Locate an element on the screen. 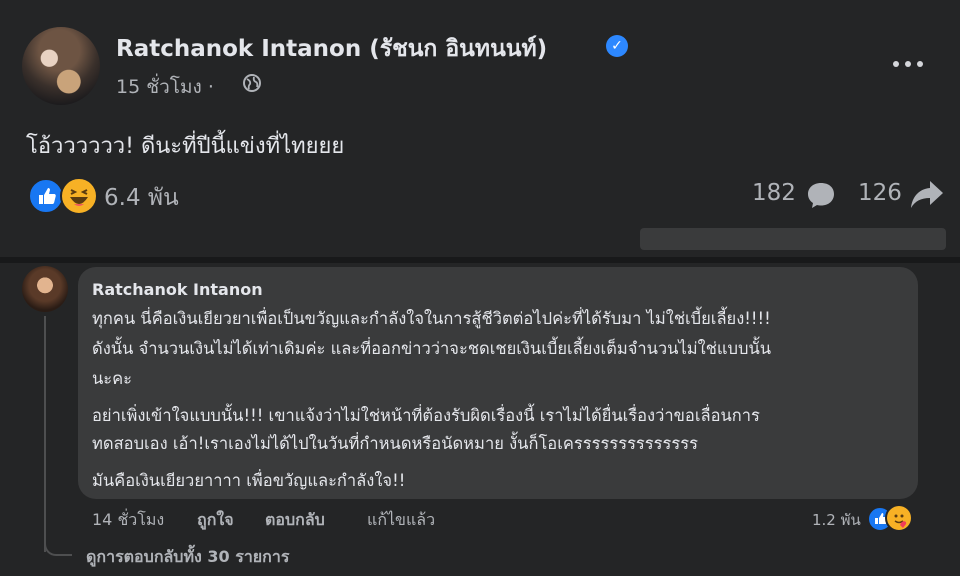  view-replies-link: ดูการตอบกลับทั้ง 30 รายการ is located at coordinates (187, 557).